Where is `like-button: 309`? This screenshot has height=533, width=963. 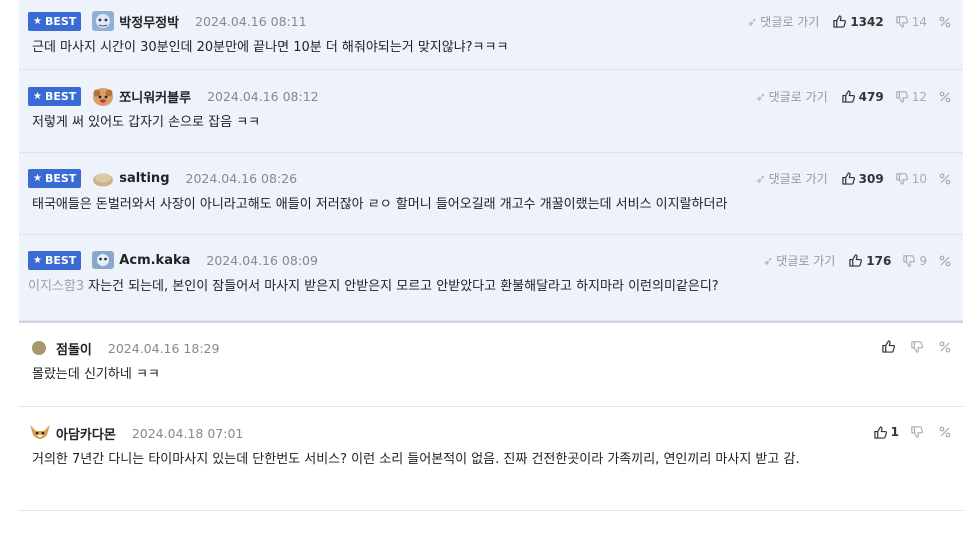
like-button: 309 is located at coordinates (862, 178).